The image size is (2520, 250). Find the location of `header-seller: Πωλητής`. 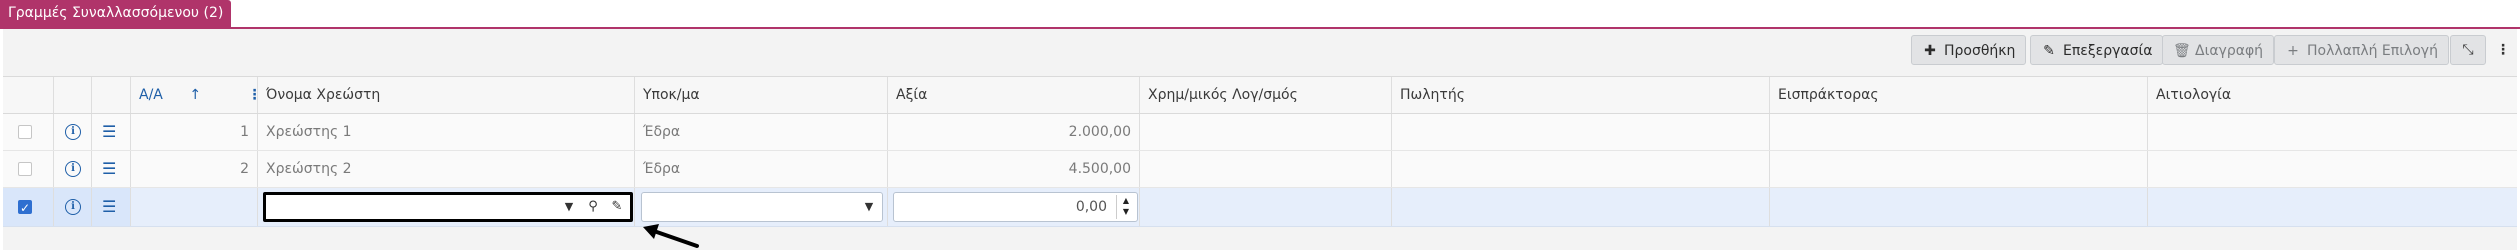

header-seller: Πωλητής is located at coordinates (1581, 95).